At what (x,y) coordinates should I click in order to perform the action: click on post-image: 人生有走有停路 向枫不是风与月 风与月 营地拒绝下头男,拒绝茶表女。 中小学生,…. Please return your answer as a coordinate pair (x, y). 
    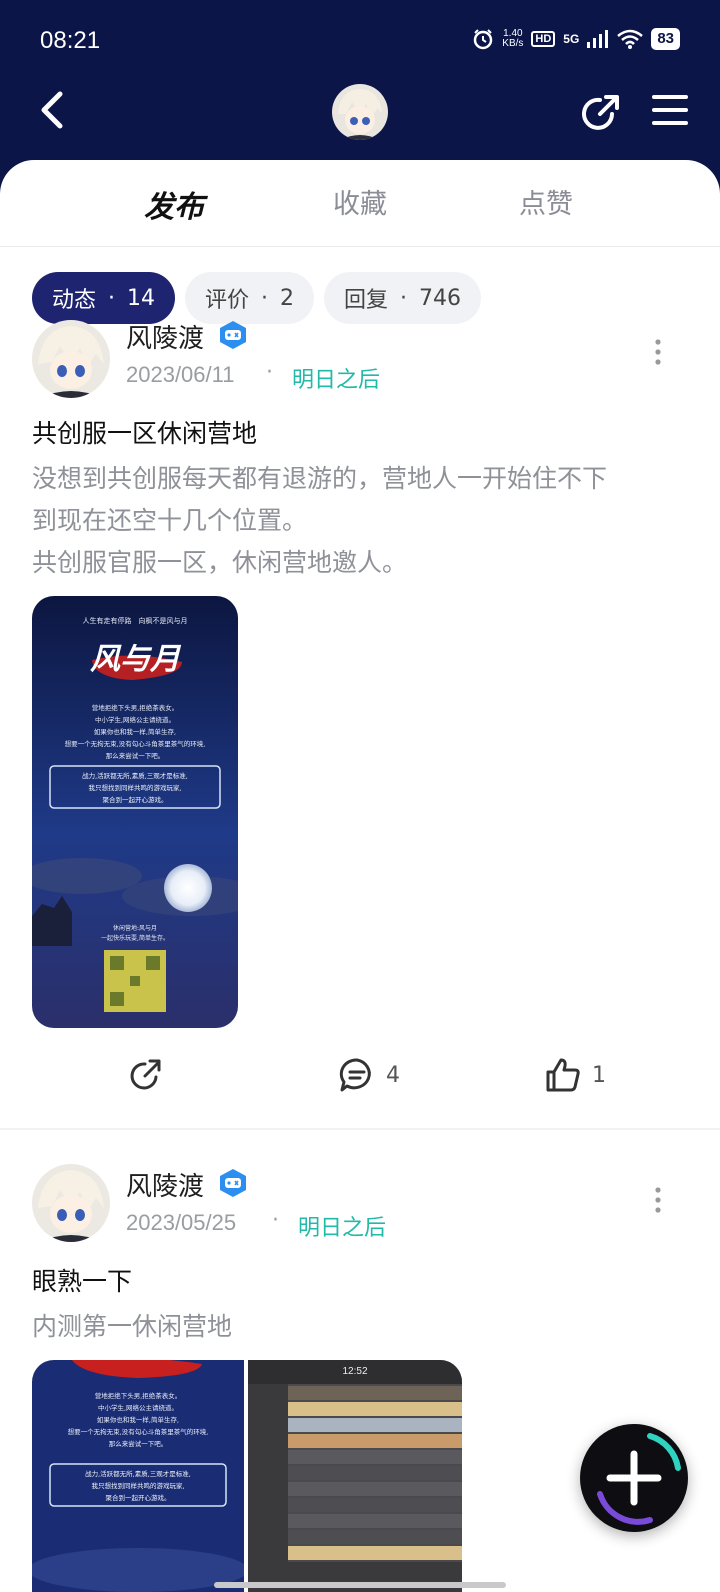
    Looking at the image, I should click on (135, 812).